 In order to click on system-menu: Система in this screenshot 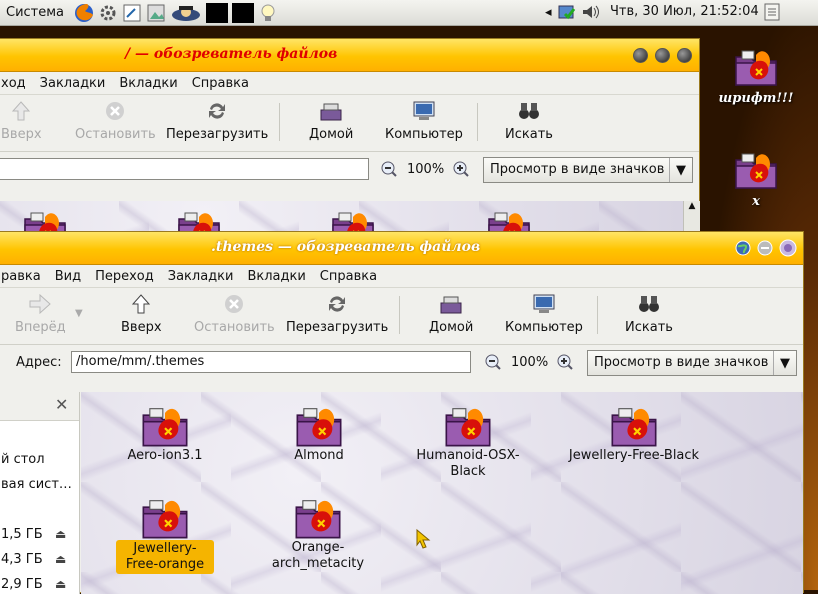, I will do `click(36, 12)`.